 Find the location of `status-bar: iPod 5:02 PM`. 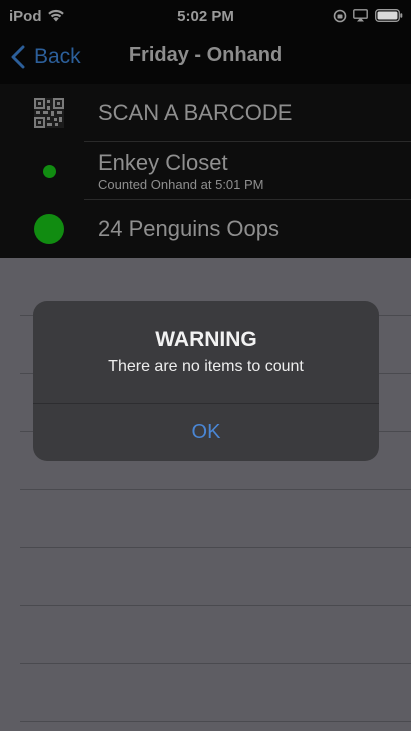

status-bar: iPod 5:02 PM is located at coordinates (205, 16).